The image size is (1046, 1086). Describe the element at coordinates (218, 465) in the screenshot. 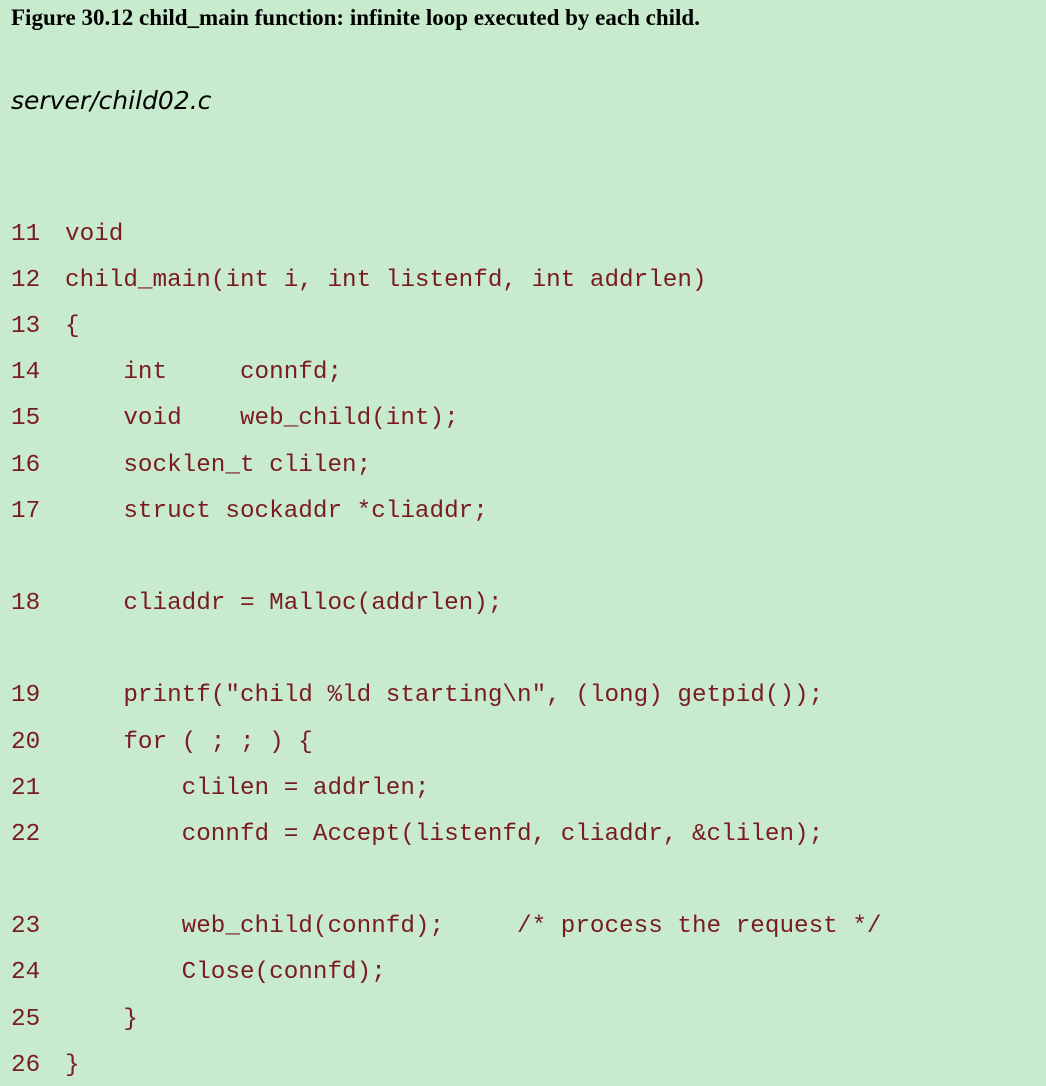

I see `code-text: socklen_t clilen;` at that location.